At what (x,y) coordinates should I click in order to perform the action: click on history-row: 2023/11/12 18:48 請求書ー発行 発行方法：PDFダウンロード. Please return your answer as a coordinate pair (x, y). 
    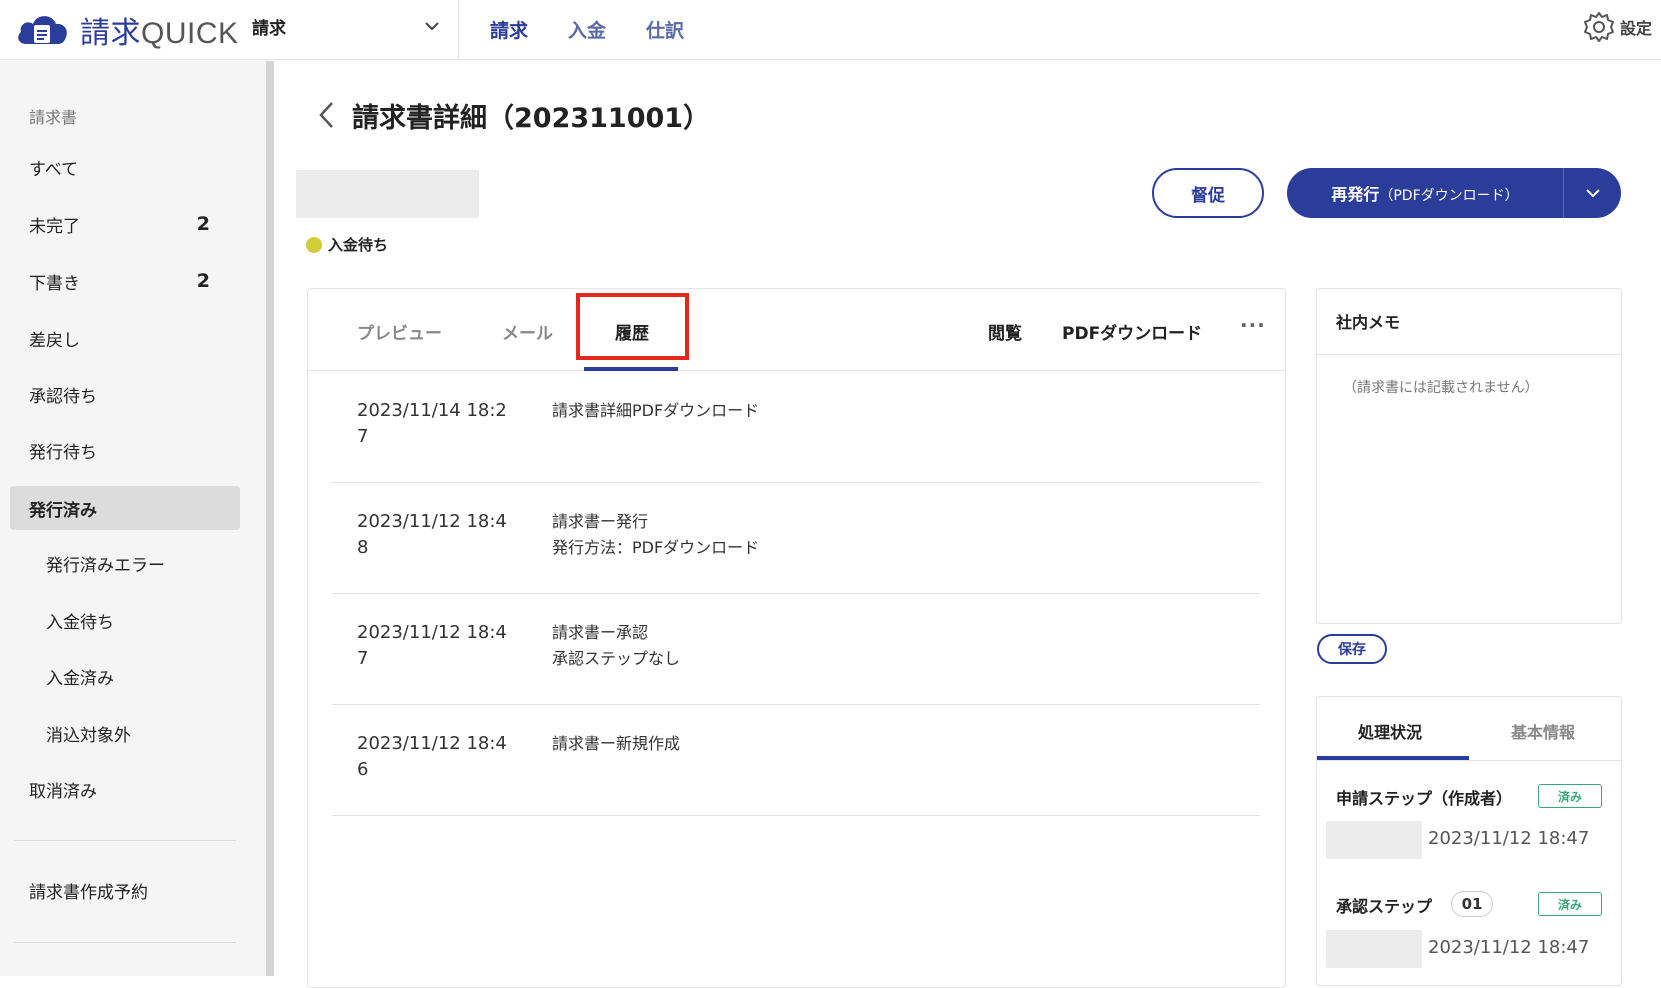
    Looking at the image, I should click on (796, 538).